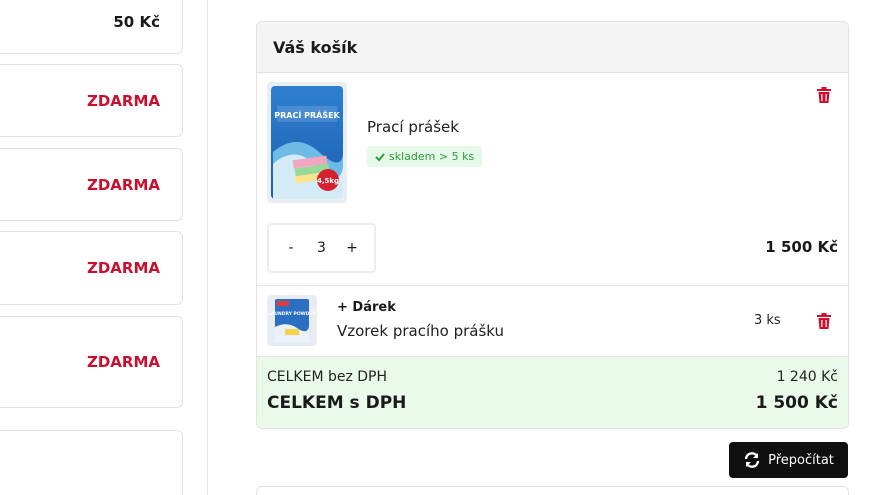  What do you see at coordinates (752, 460) in the screenshot?
I see `refresh-icon` at bounding box center [752, 460].